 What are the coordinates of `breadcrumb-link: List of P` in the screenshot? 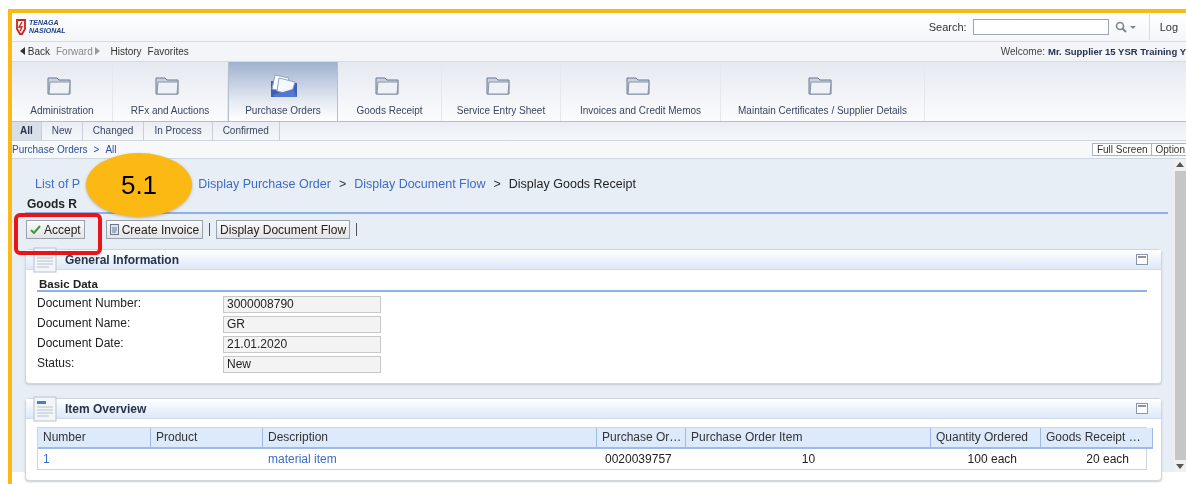 It's located at (58, 184).